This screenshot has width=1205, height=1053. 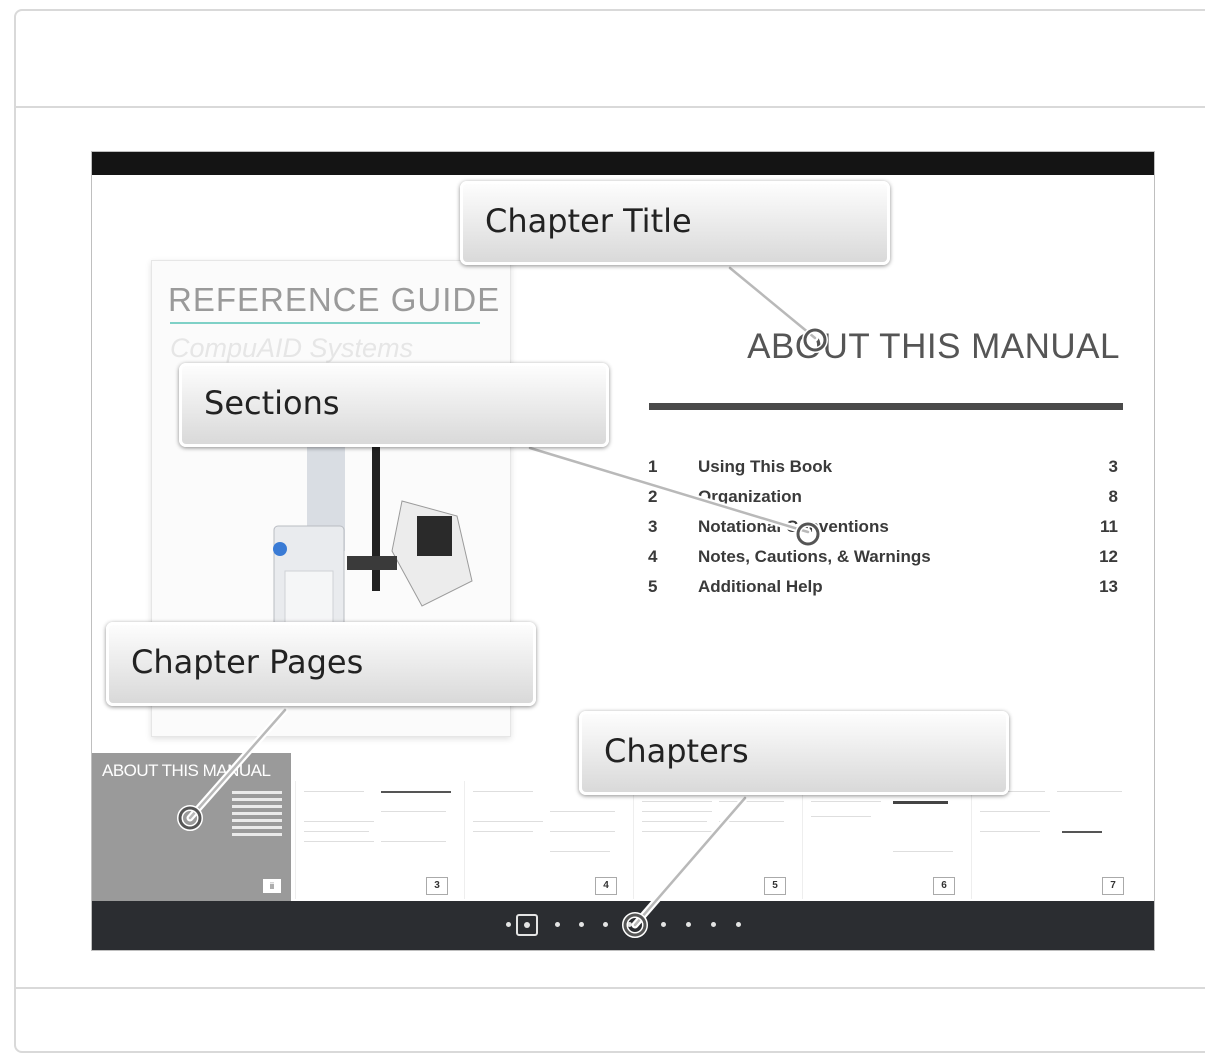 What do you see at coordinates (750, 496) in the screenshot?
I see `section-label: Organization` at bounding box center [750, 496].